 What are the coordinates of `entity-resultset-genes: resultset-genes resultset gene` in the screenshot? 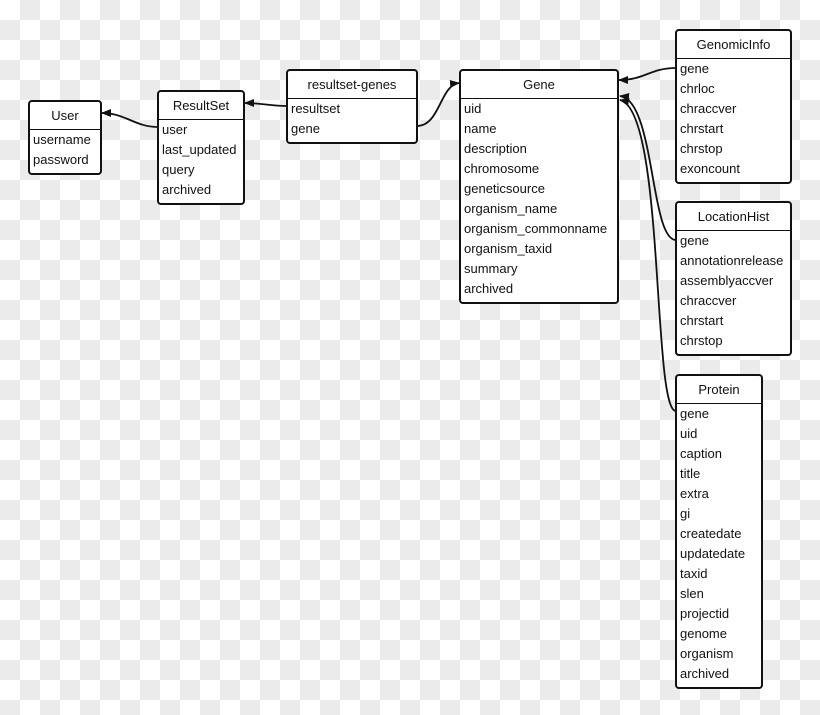 It's located at (352, 106).